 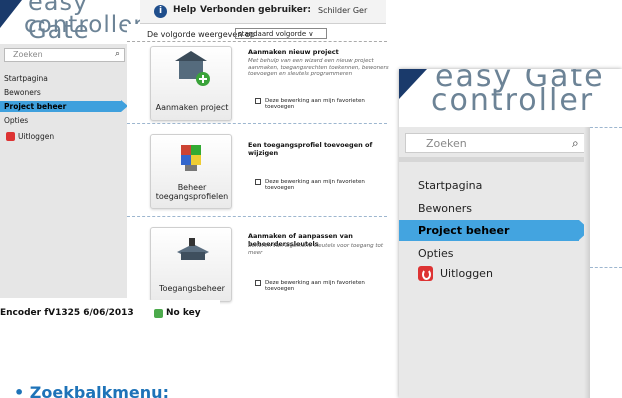 What do you see at coordinates (192, 192) in the screenshot?
I see `access-profiles-label: Beheer toegangsprofielen` at bounding box center [192, 192].